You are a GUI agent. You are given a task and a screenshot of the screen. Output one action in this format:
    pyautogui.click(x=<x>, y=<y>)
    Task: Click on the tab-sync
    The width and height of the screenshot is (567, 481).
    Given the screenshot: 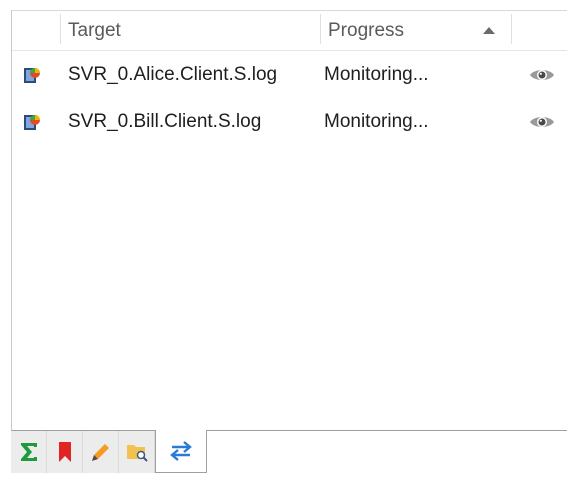 What is the action you would take?
    pyautogui.click(x=181, y=451)
    